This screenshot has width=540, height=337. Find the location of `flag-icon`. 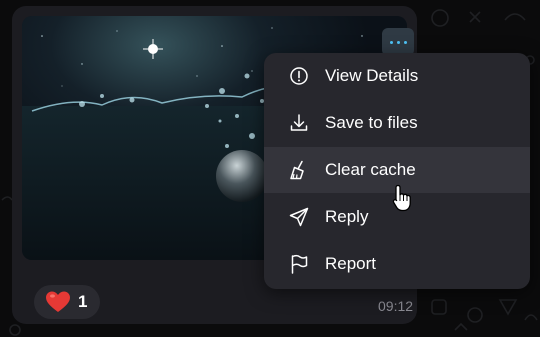

flag-icon is located at coordinates (299, 264).